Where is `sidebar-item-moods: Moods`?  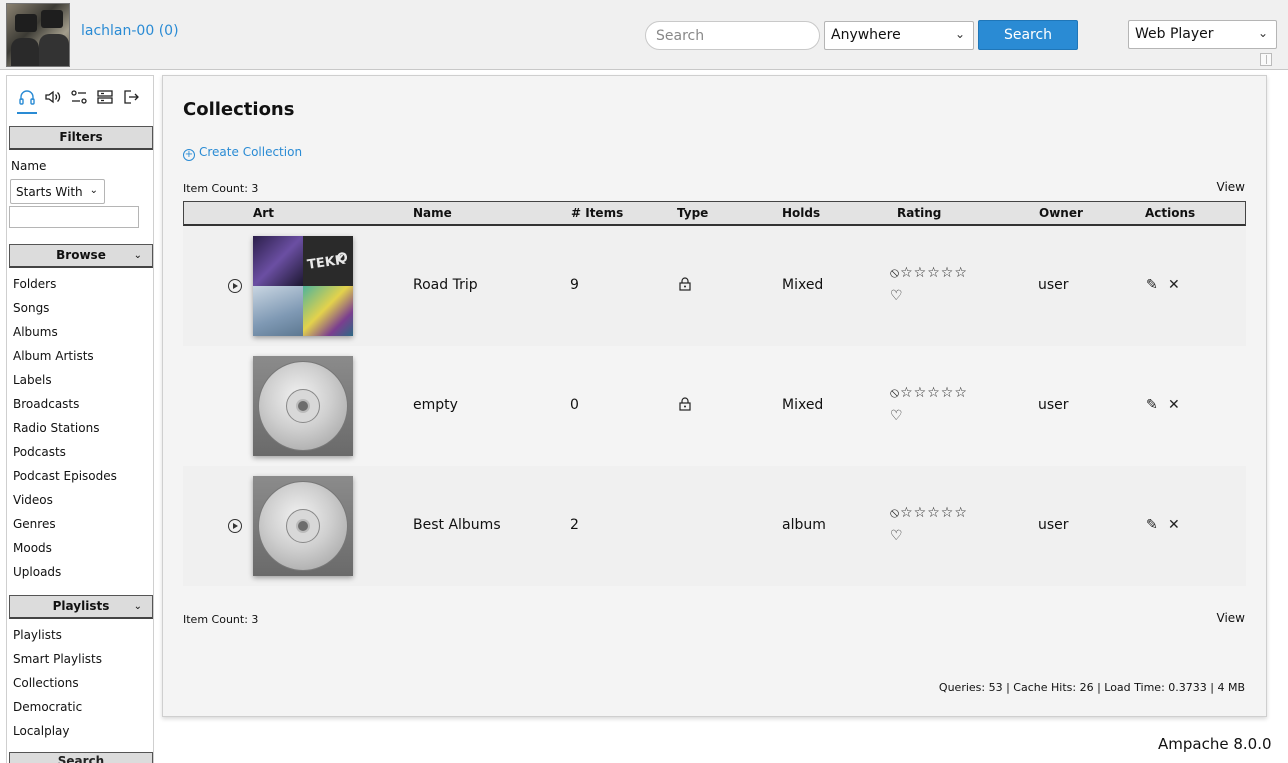 sidebar-item-moods: Moods is located at coordinates (32, 548).